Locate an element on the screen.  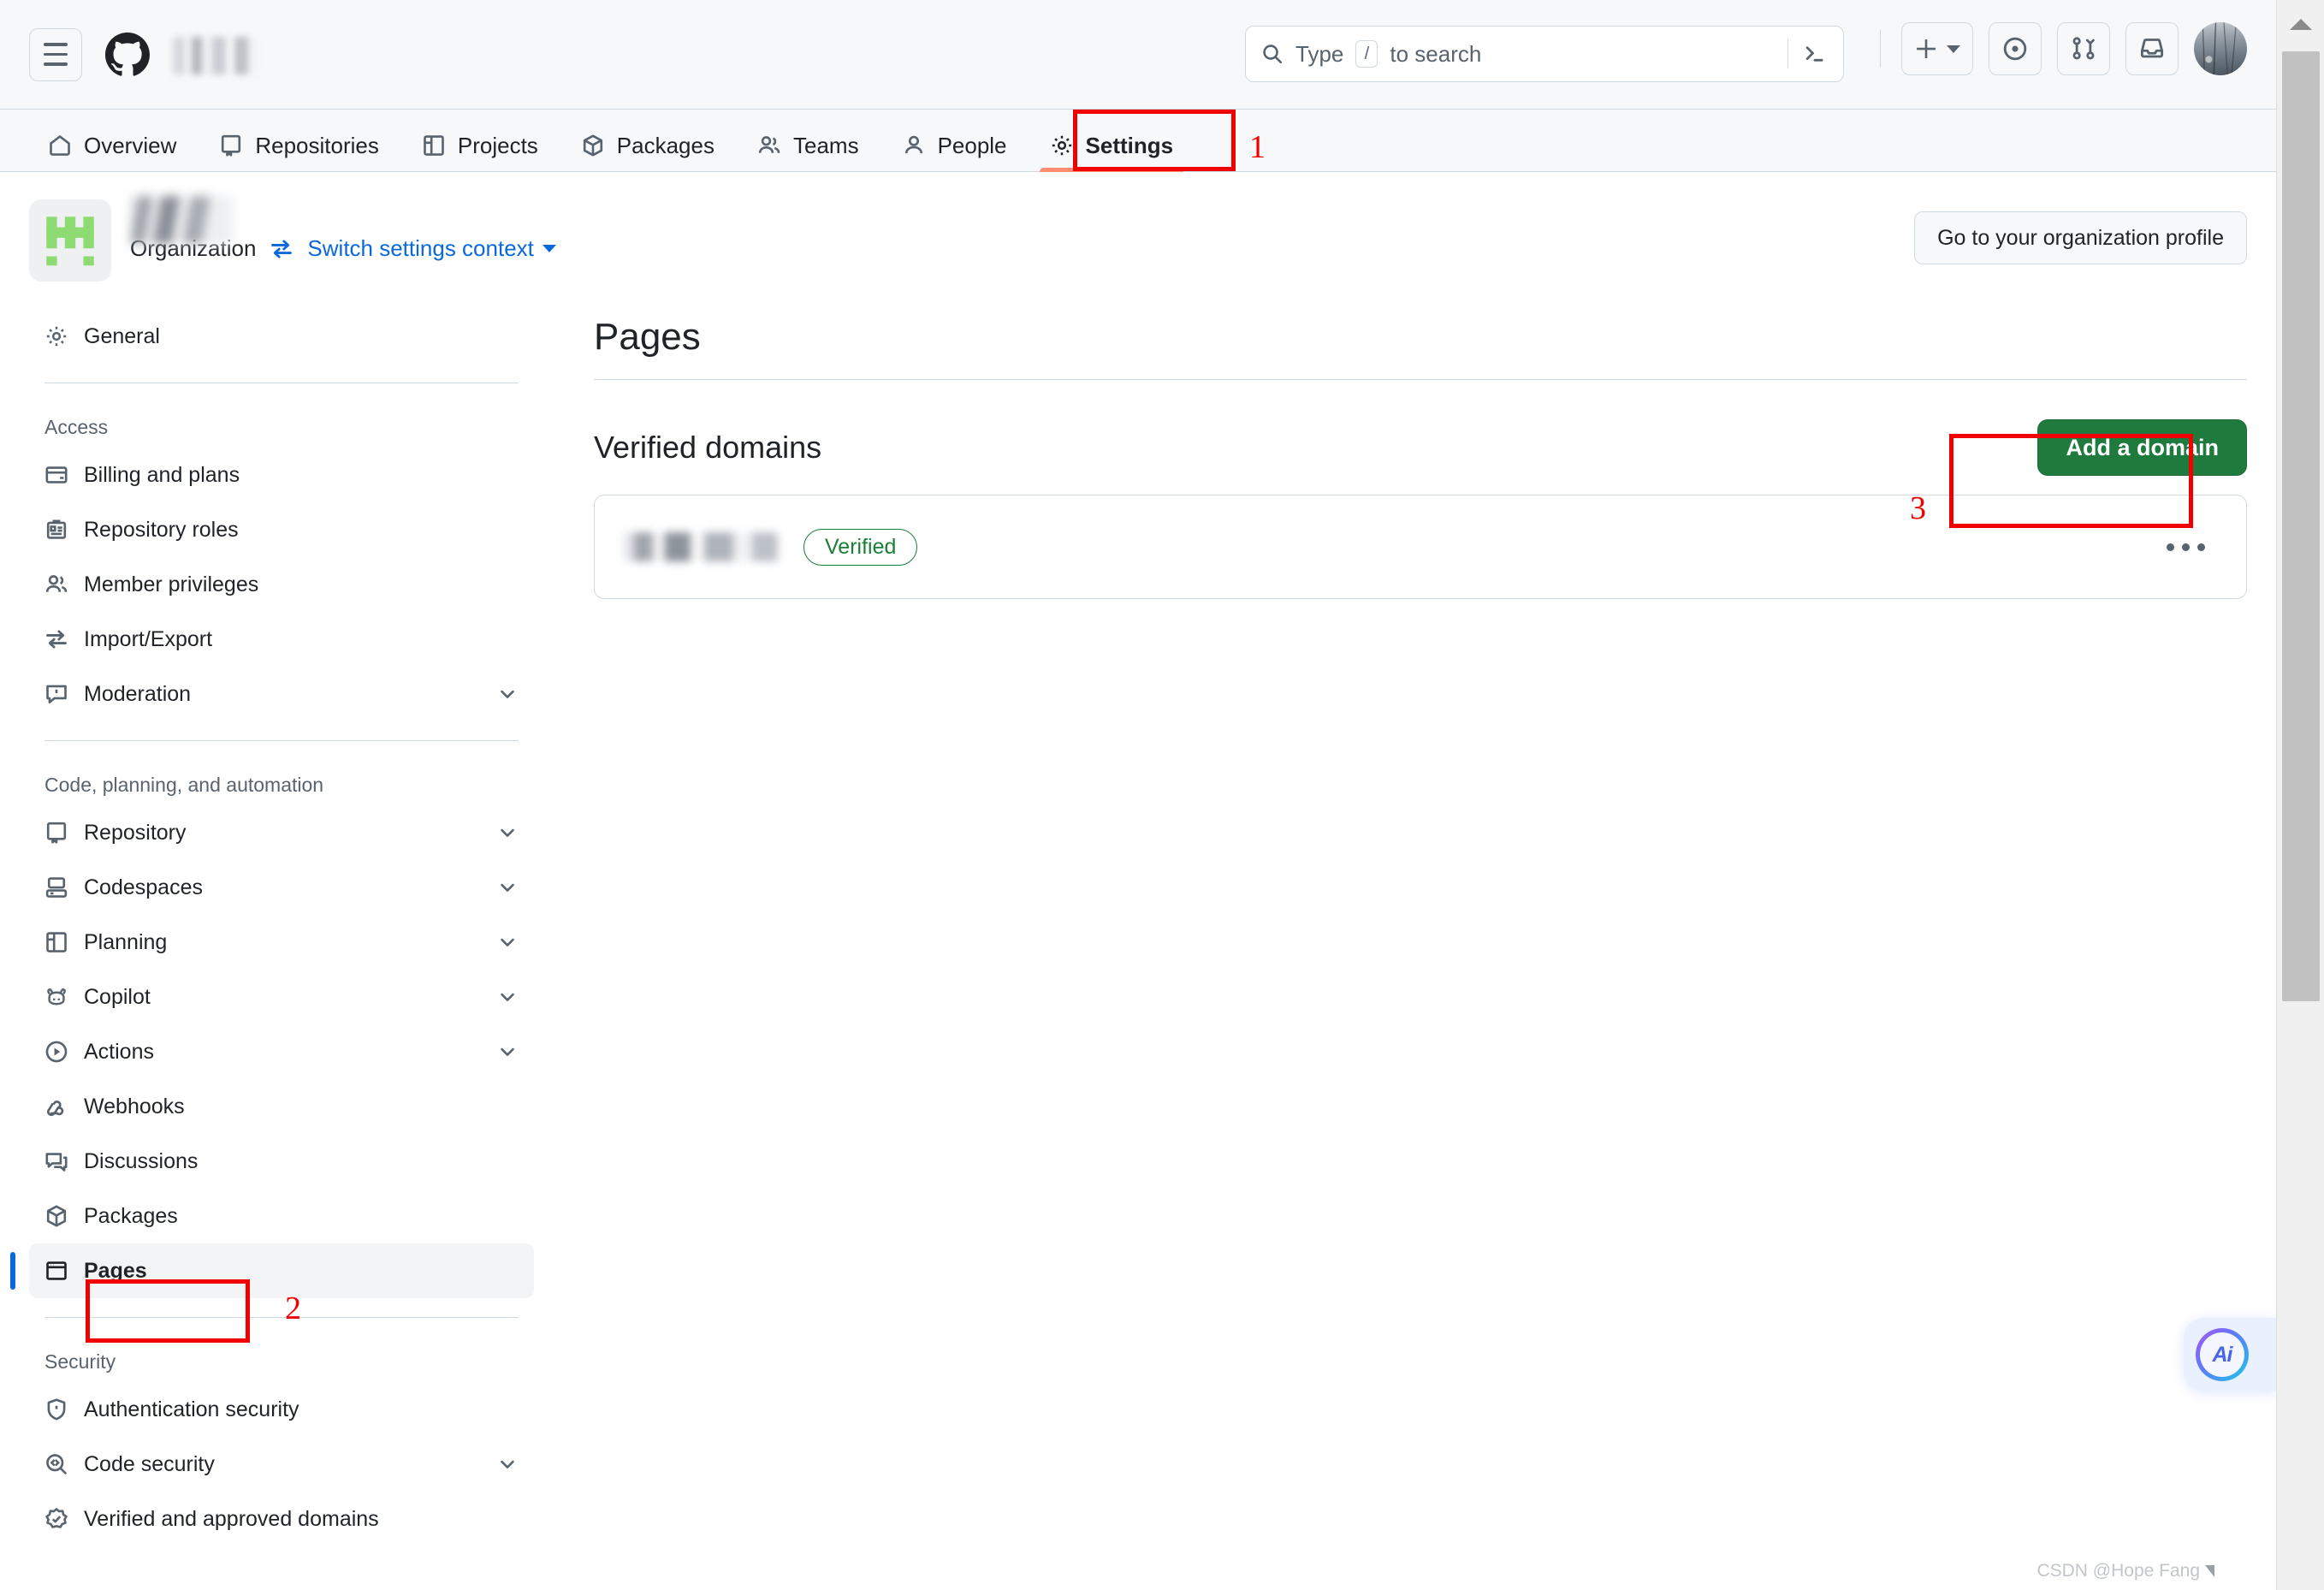
notifications-button is located at coordinates (2152, 48).